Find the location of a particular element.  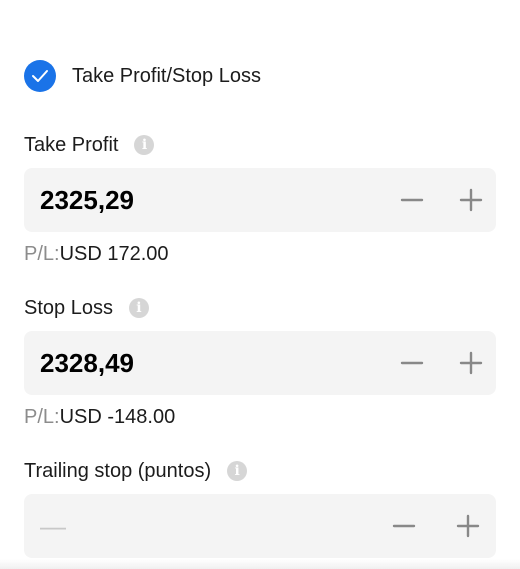

stop-loss-pl: P/L:USD -148.00 is located at coordinates (260, 417).